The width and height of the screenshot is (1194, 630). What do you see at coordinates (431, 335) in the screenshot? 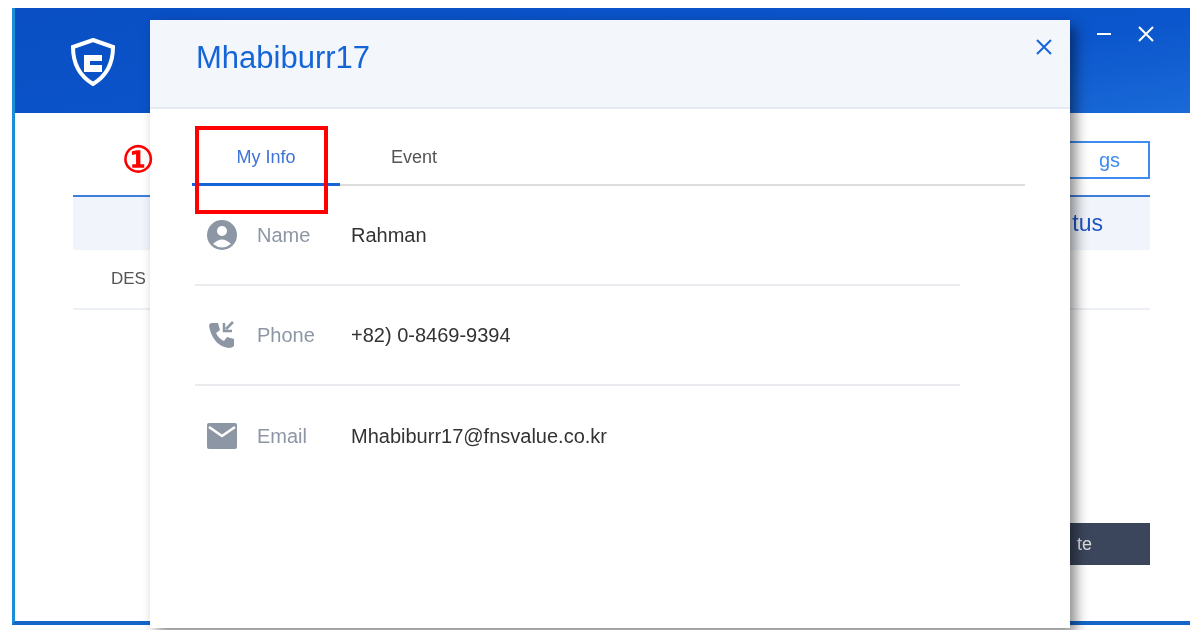
I see `field-value: +82) 0-8469-9394` at bounding box center [431, 335].